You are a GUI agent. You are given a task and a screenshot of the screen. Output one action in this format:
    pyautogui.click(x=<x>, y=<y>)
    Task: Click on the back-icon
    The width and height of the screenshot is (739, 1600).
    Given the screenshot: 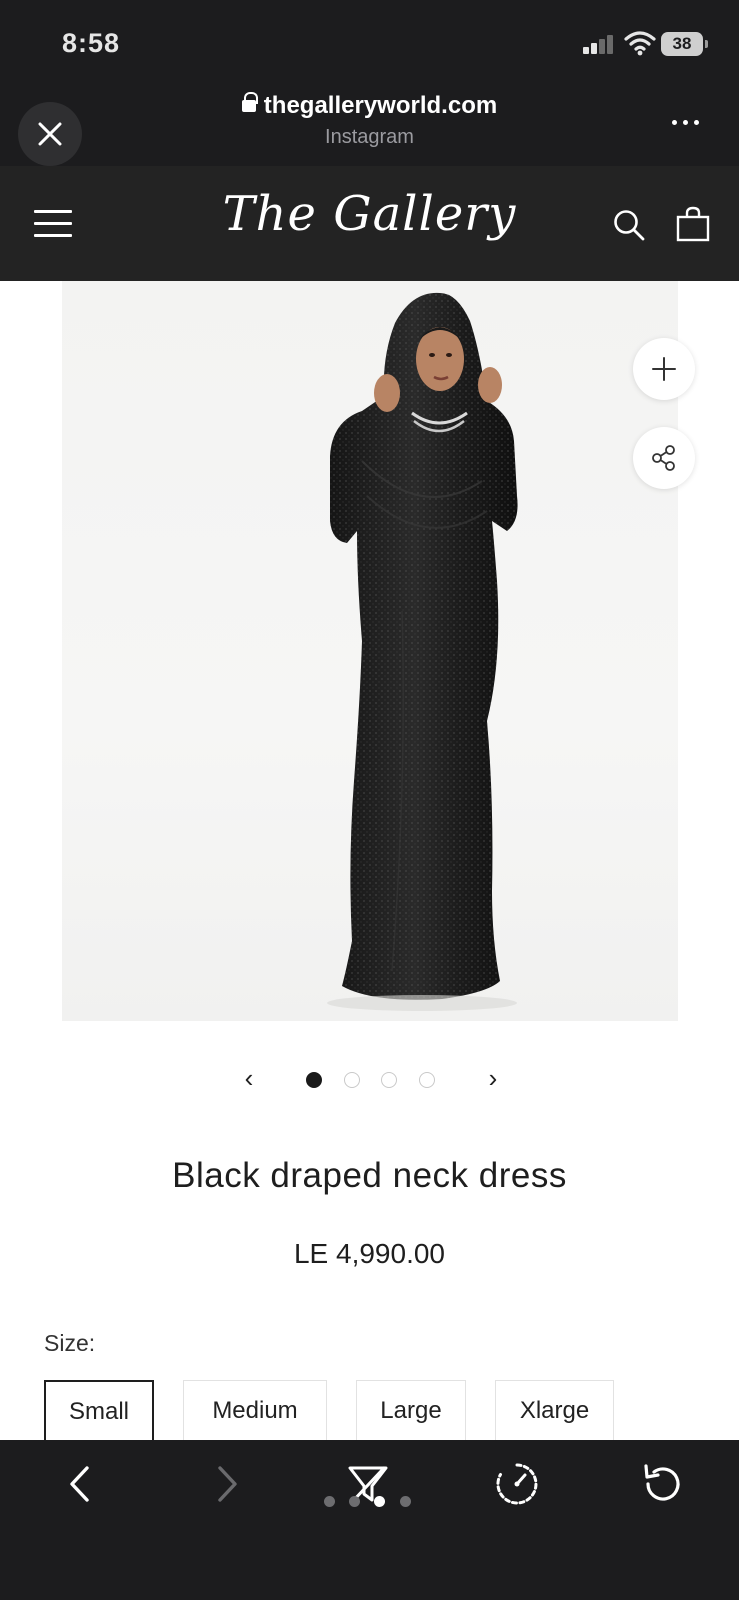 What is the action you would take?
    pyautogui.click(x=79, y=1484)
    